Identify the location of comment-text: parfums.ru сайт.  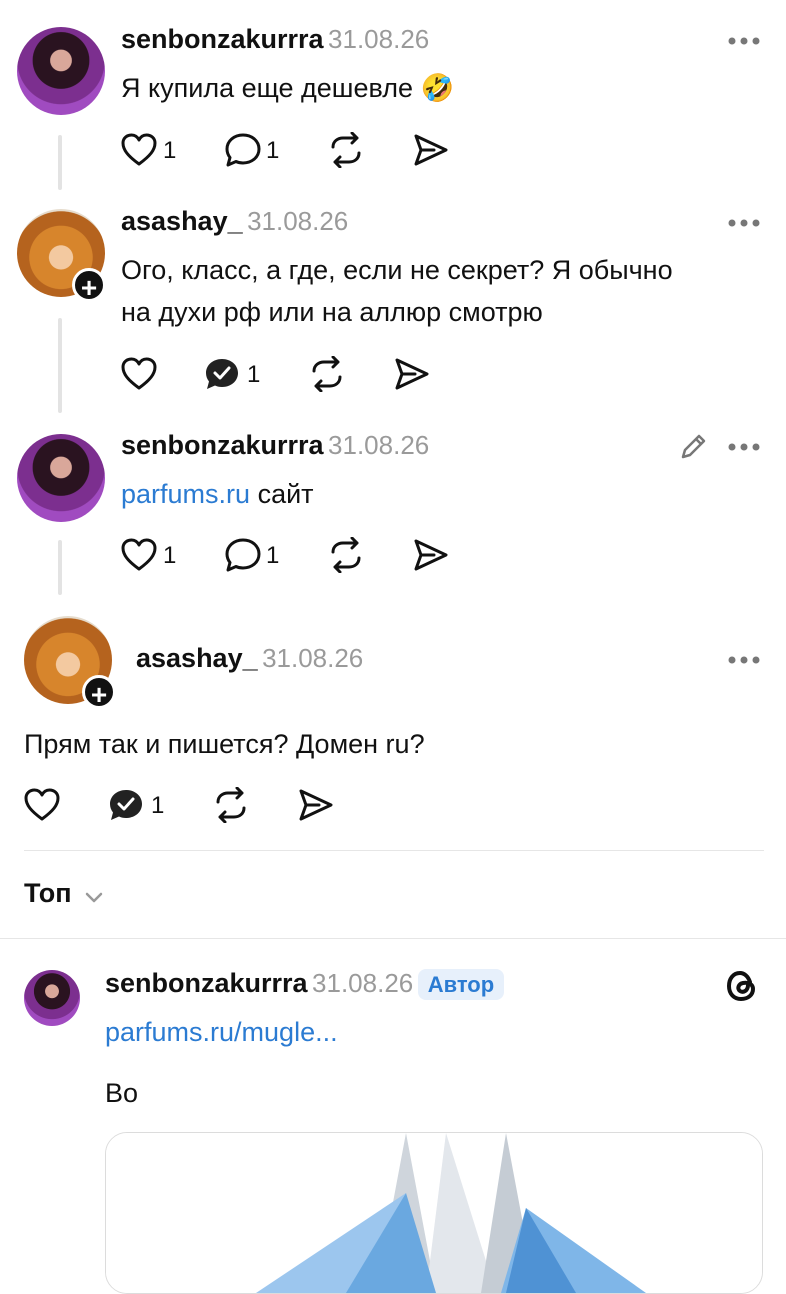
(217, 494).